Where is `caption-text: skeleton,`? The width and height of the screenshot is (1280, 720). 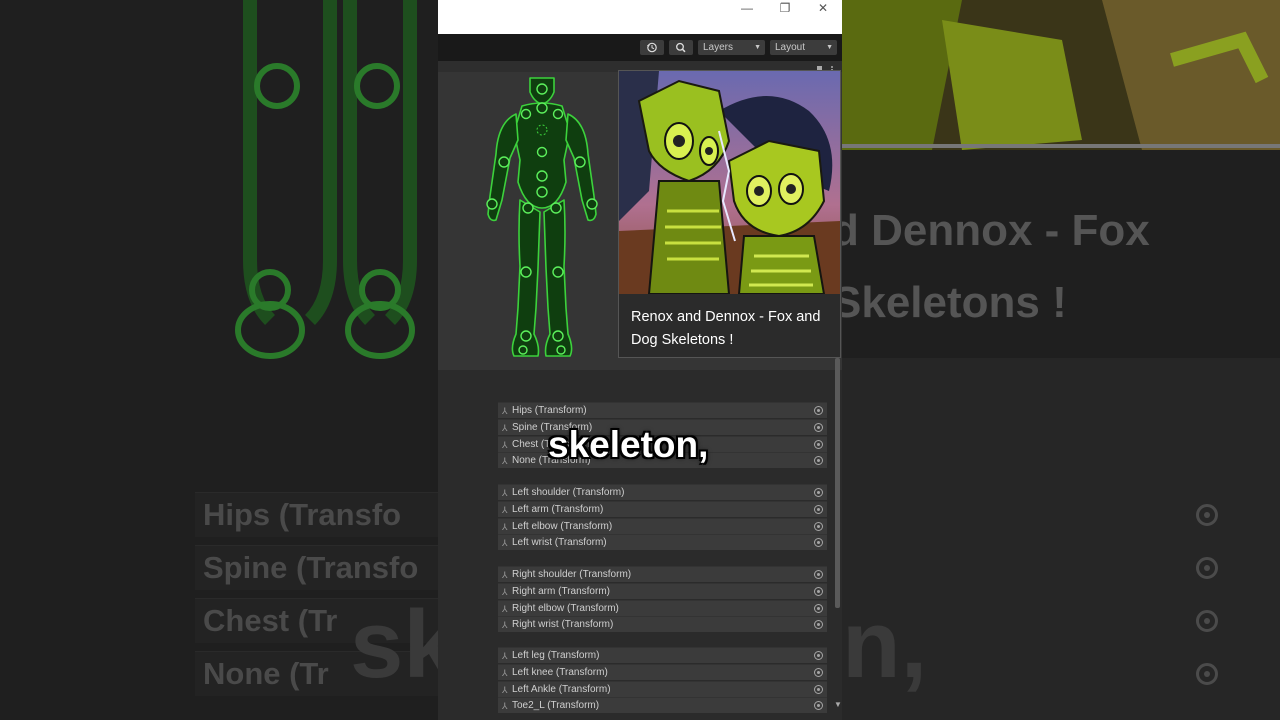
caption-text: skeleton, is located at coordinates (628, 444).